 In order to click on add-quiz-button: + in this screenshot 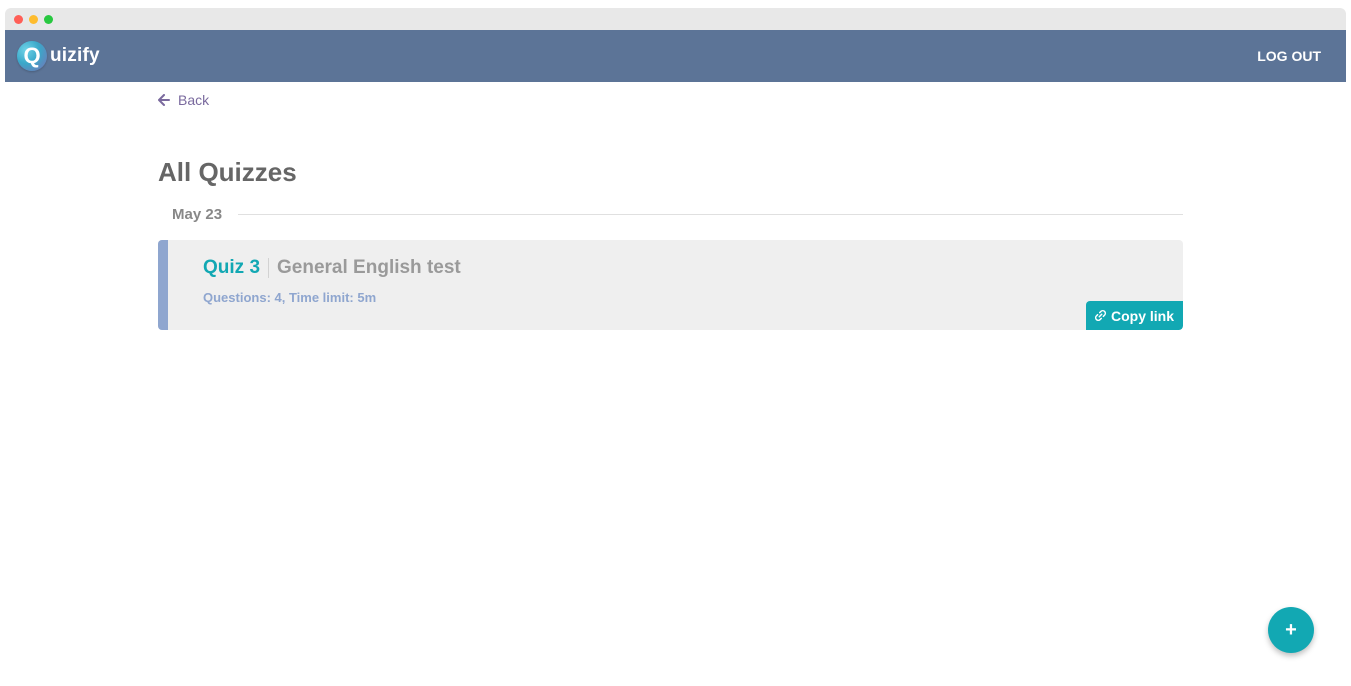, I will do `click(1291, 630)`.